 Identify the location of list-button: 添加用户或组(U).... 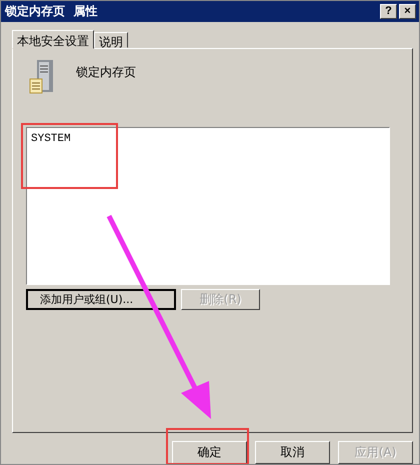
(101, 299).